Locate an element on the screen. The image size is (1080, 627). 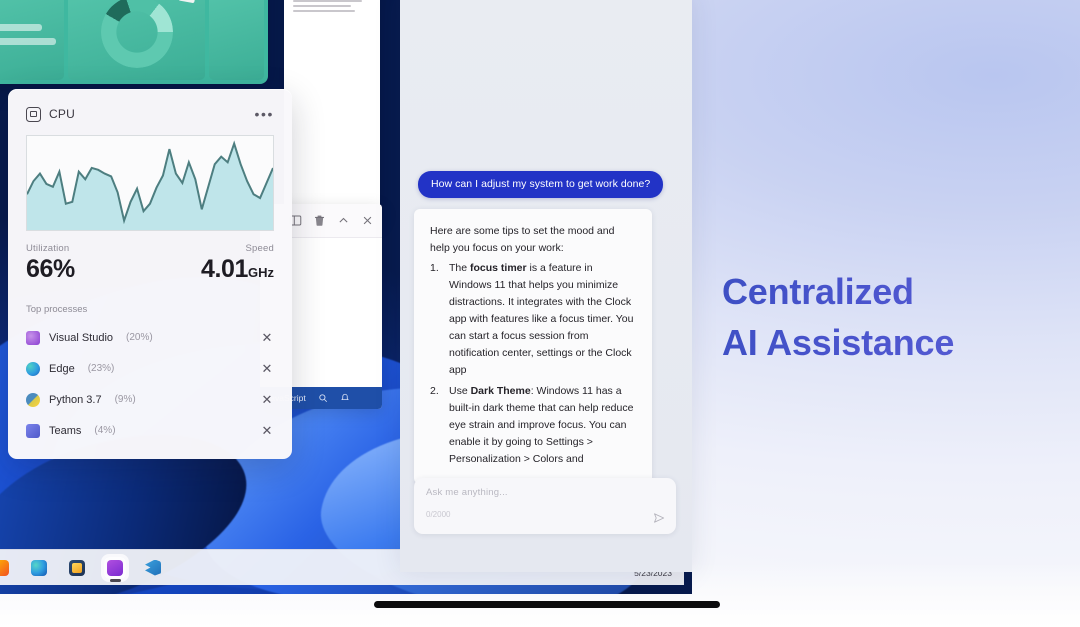
speed-unit: GHz is located at coordinates (261, 272).